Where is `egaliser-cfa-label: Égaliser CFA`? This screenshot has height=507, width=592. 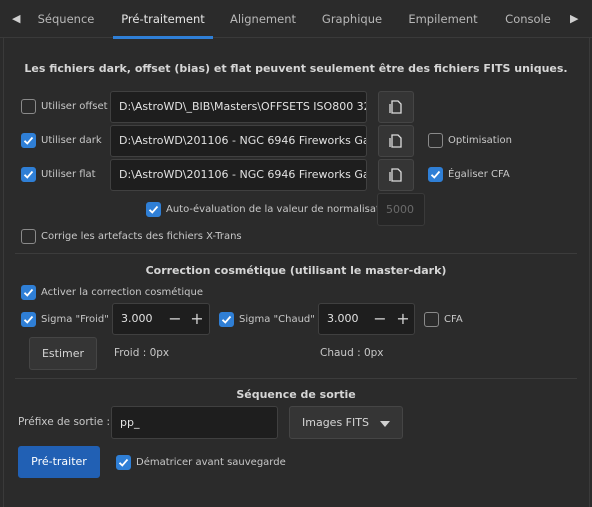 egaliser-cfa-label: Égaliser CFA is located at coordinates (479, 174).